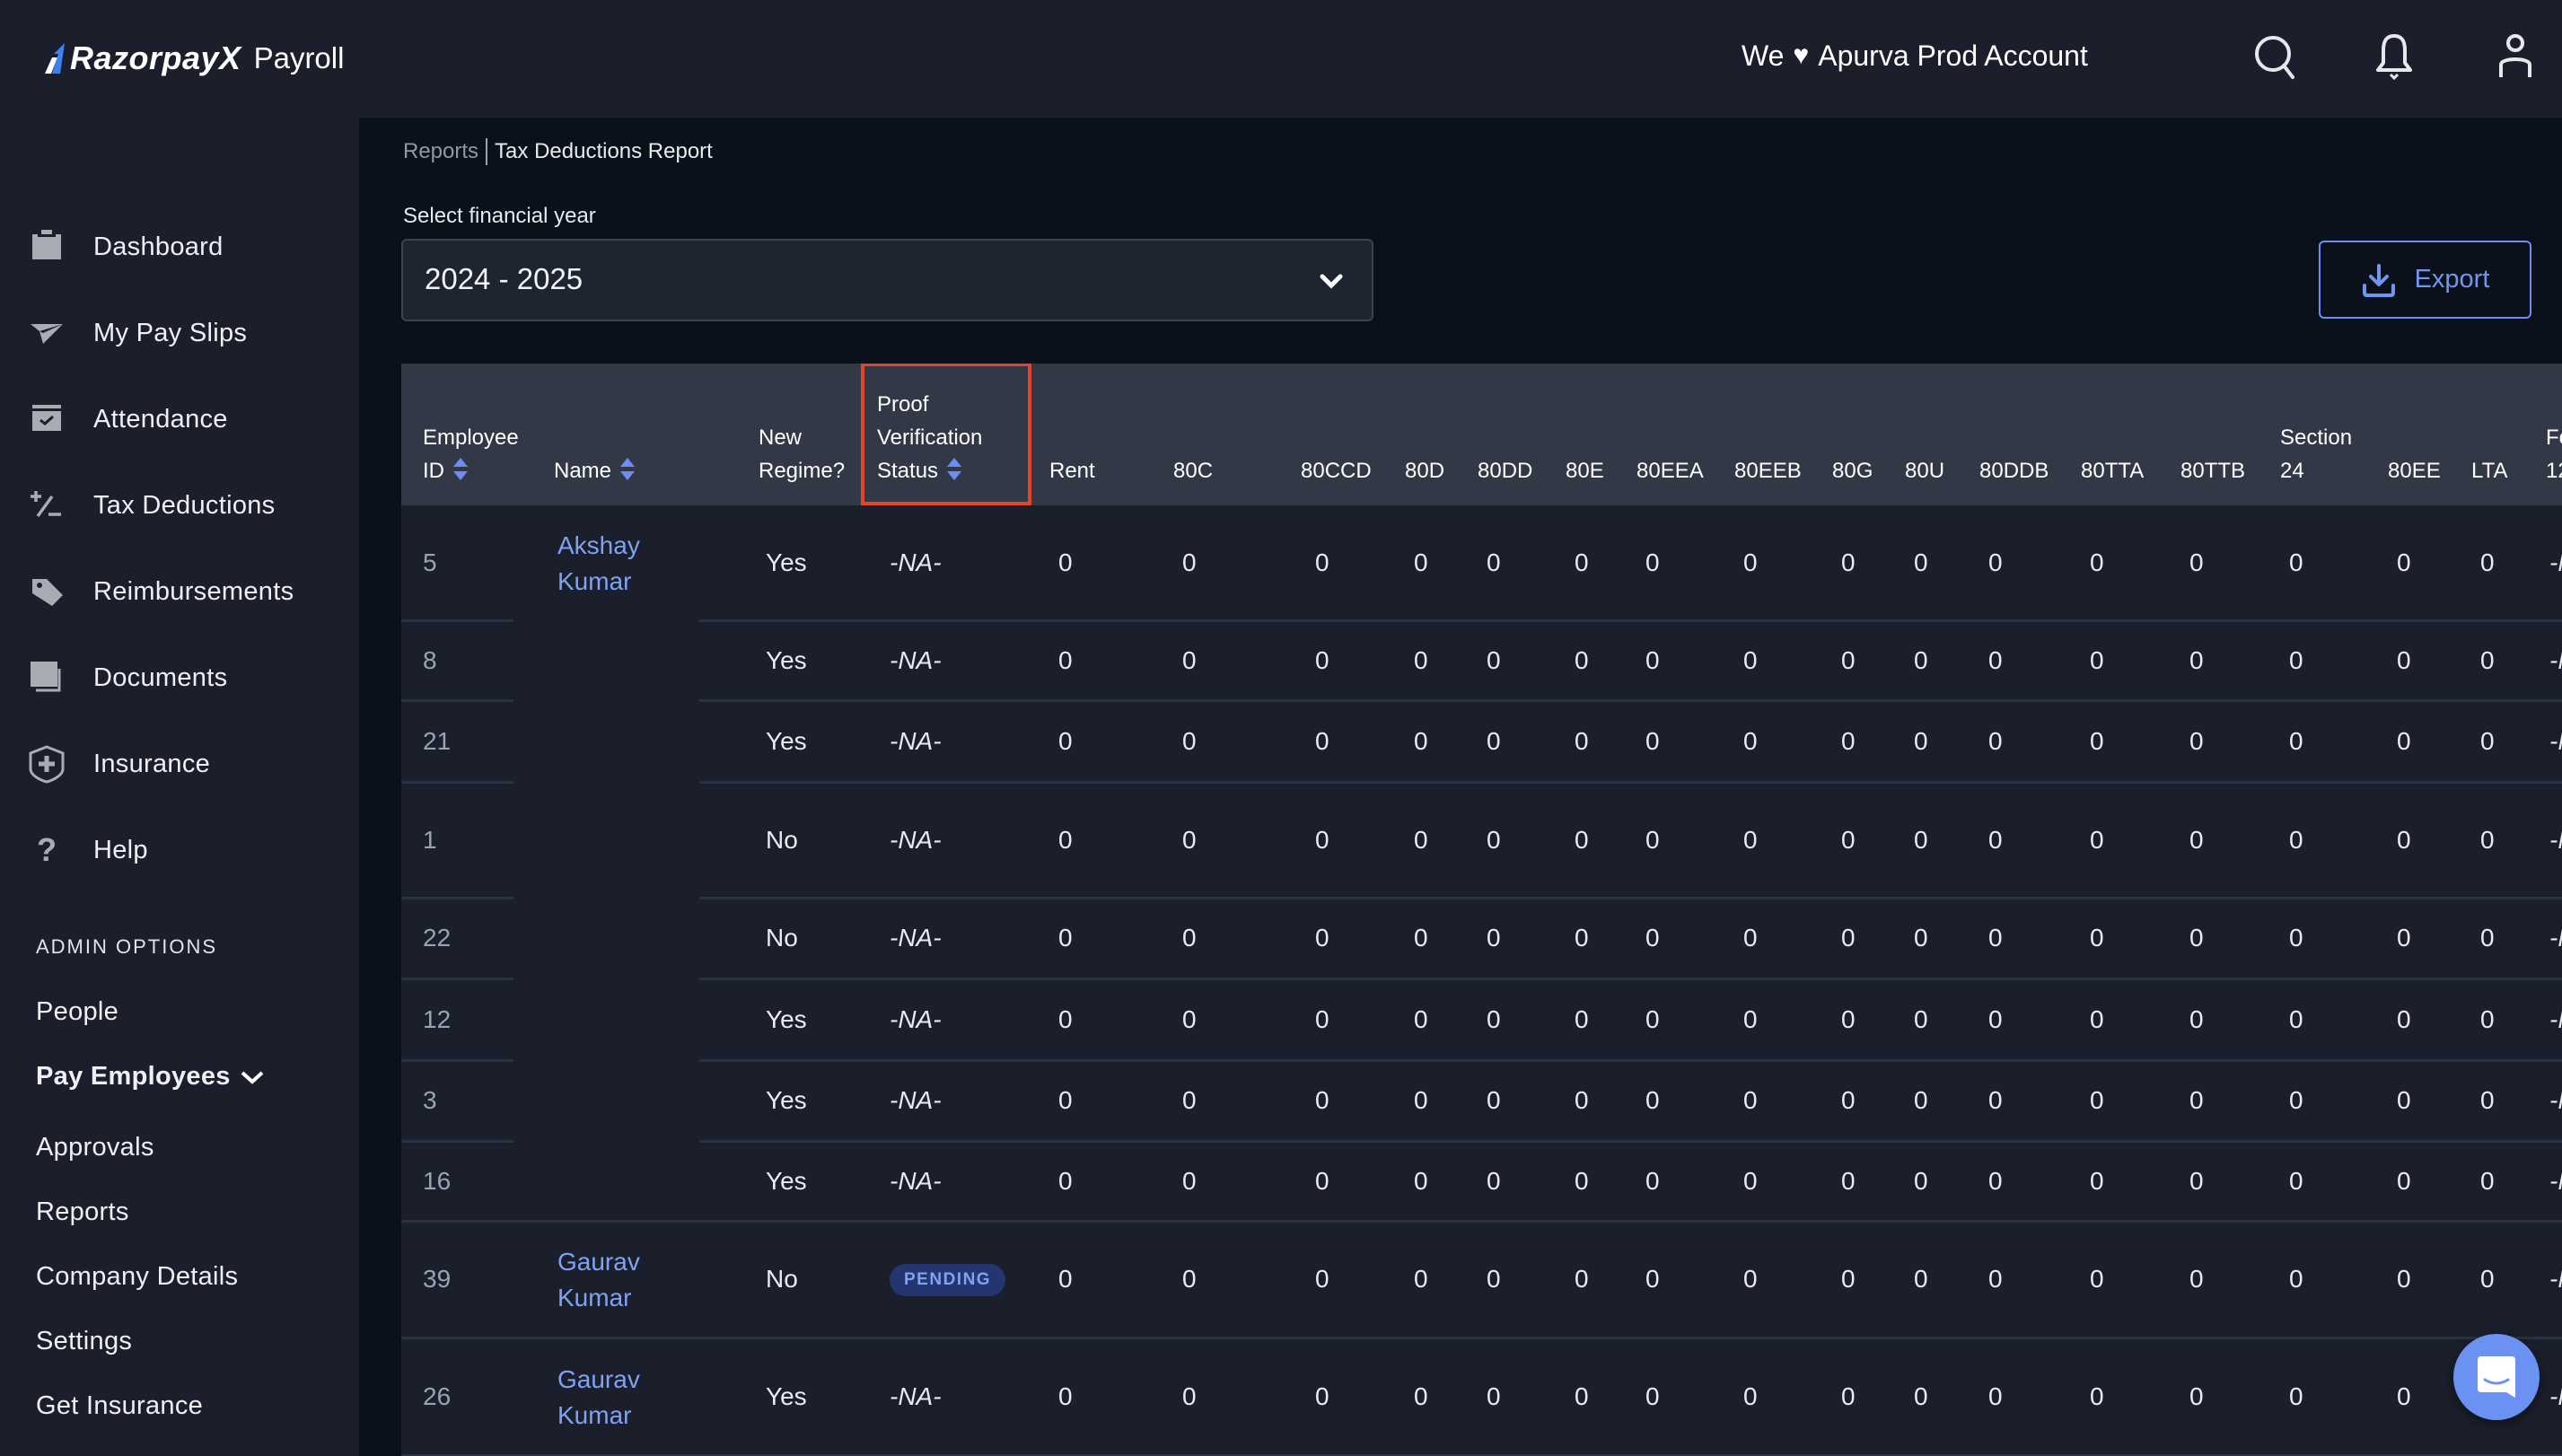  I want to click on tag-icon, so click(47, 592).